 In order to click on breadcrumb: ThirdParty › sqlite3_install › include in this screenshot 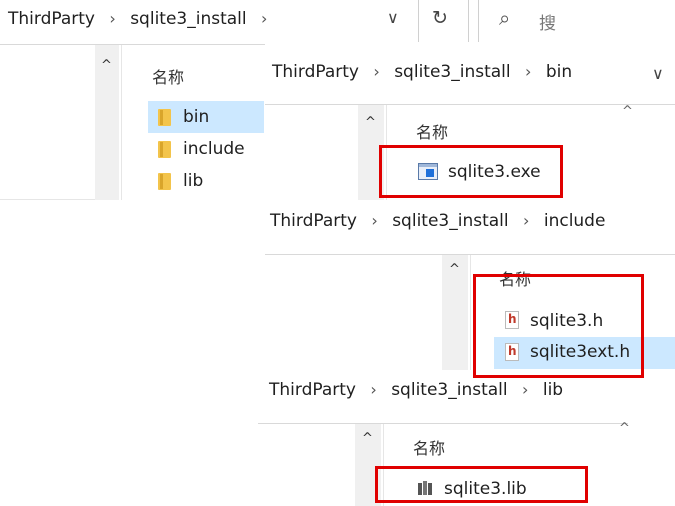, I will do `click(437, 221)`.